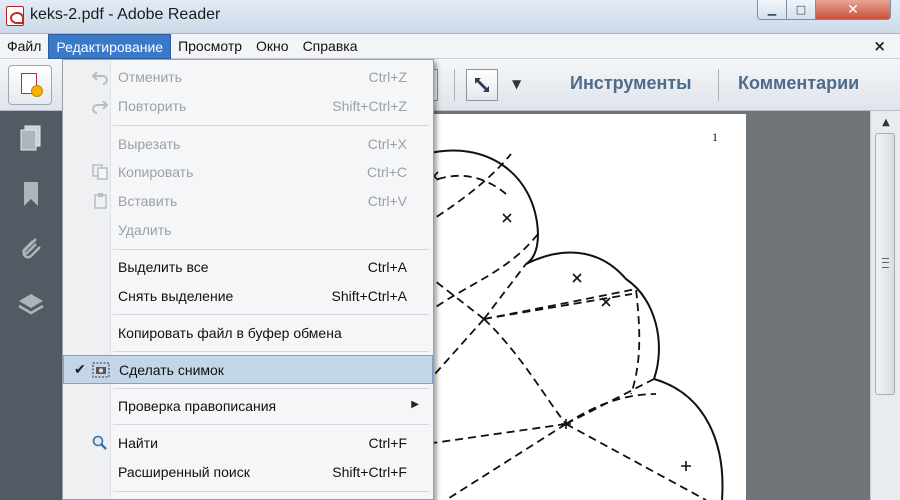 The height and width of the screenshot is (500, 900). Describe the element at coordinates (99, 442) in the screenshot. I see `search-icon` at that location.